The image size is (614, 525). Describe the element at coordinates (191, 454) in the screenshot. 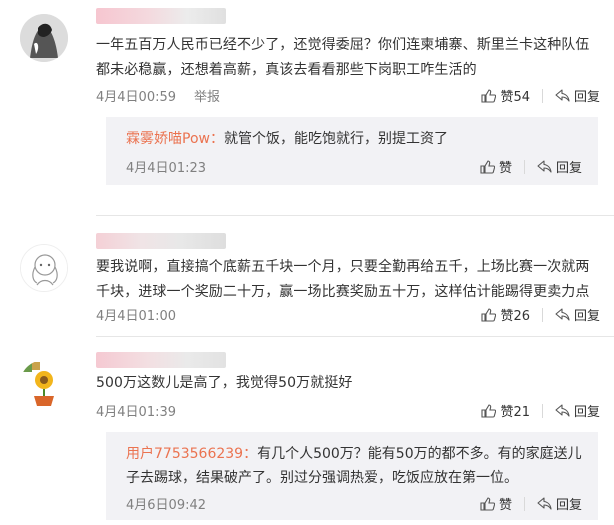

I see `reply-username: 用户7753566239：` at that location.